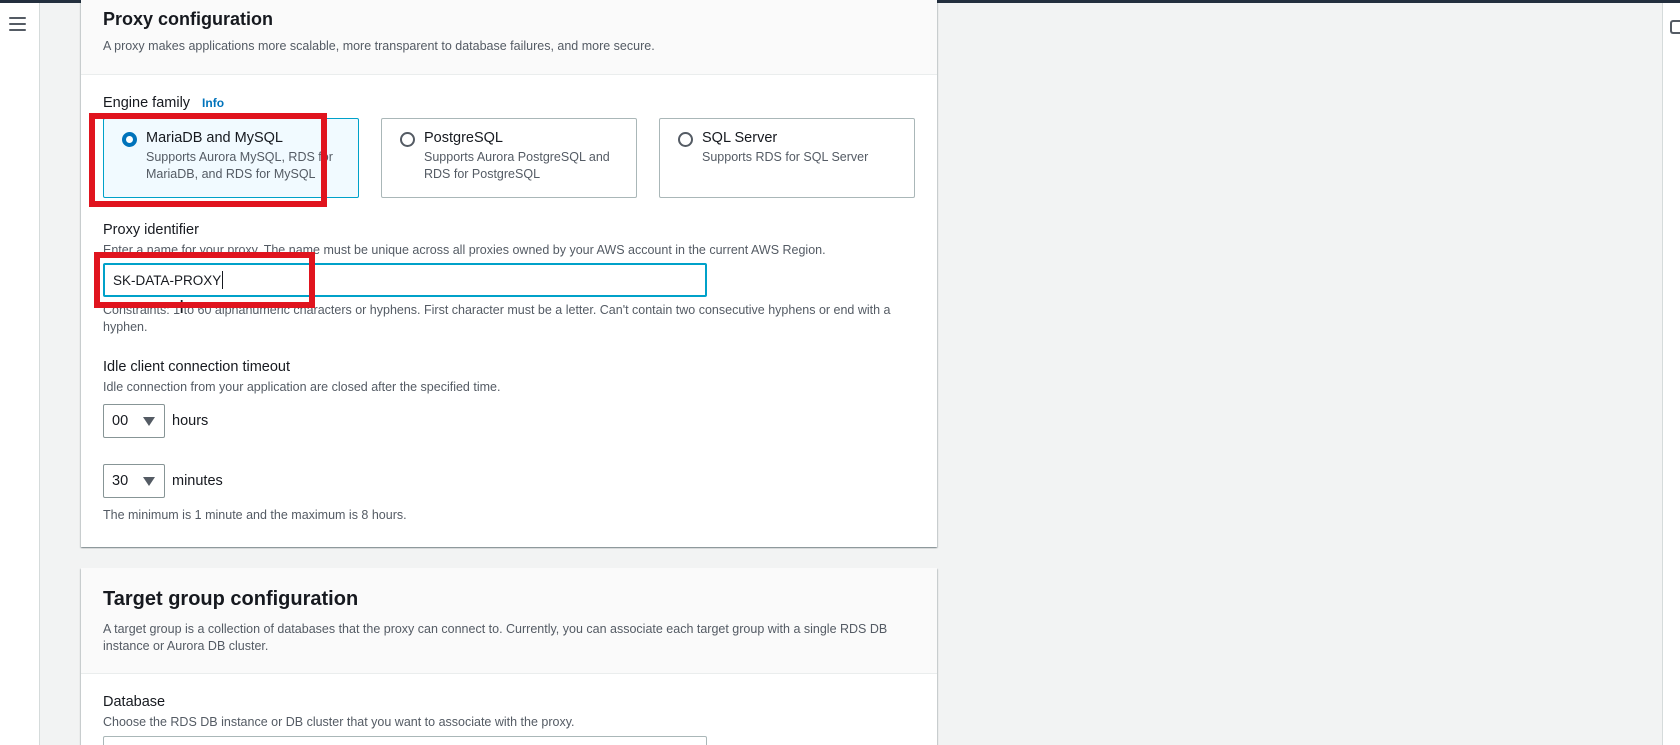 Image resolution: width=1680 pixels, height=745 pixels. Describe the element at coordinates (509, 481) in the screenshot. I see `minutes-row: 30 minutes` at that location.